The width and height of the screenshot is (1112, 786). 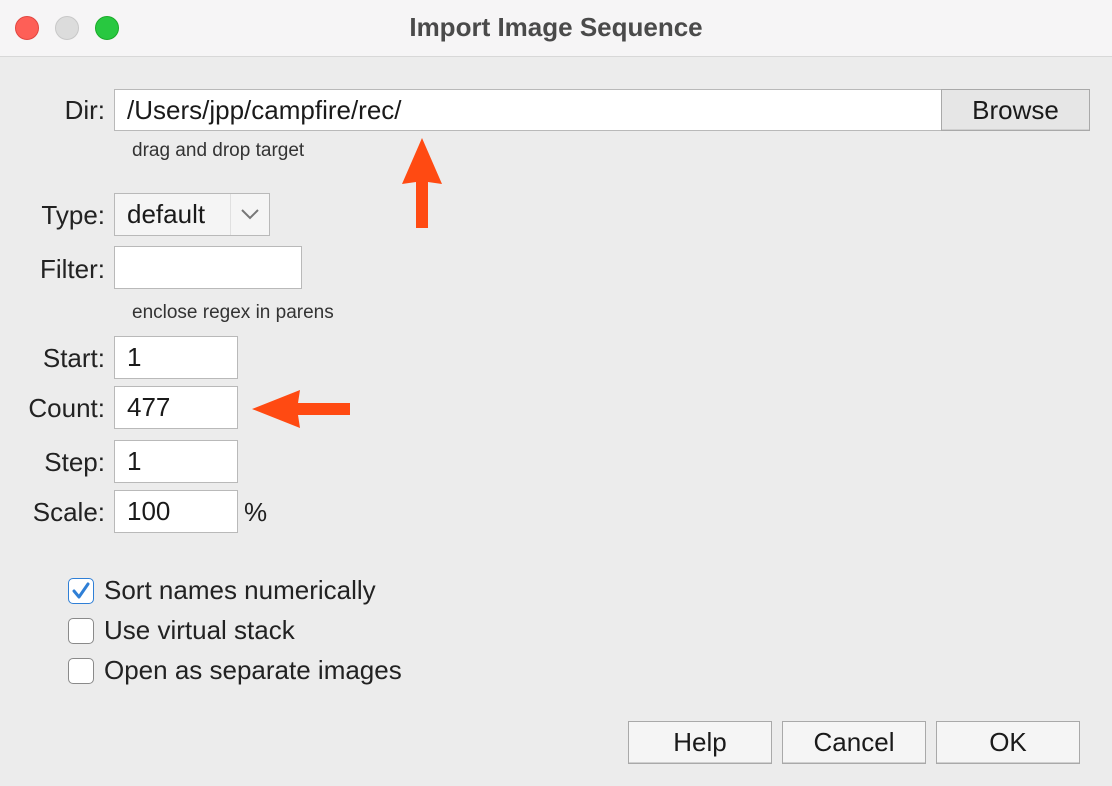 I want to click on filter-hint: enclose regex in parens, so click(x=233, y=312).